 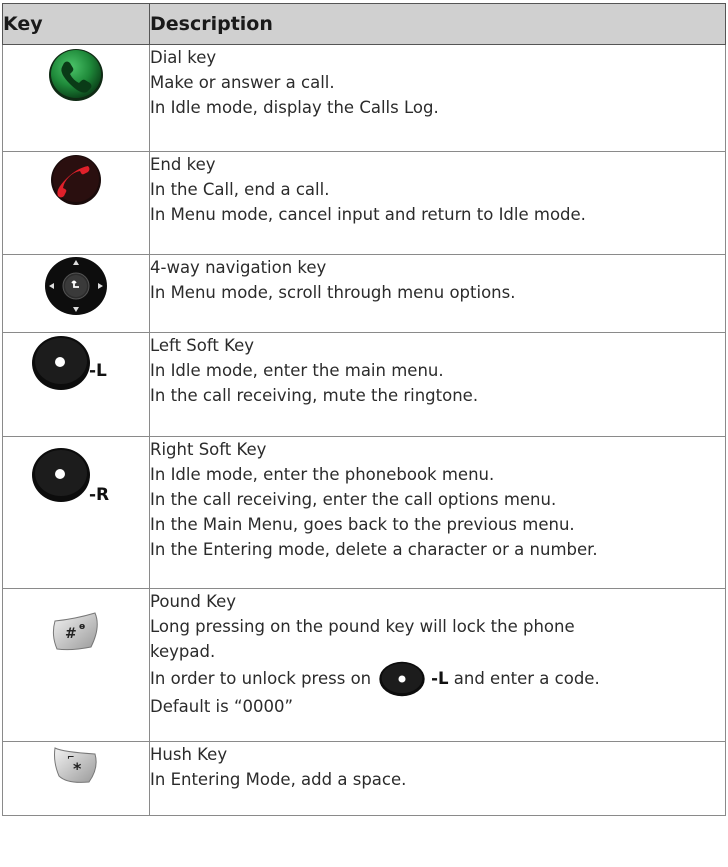 What do you see at coordinates (193, 601) in the screenshot?
I see `key-title: Pound Key` at bounding box center [193, 601].